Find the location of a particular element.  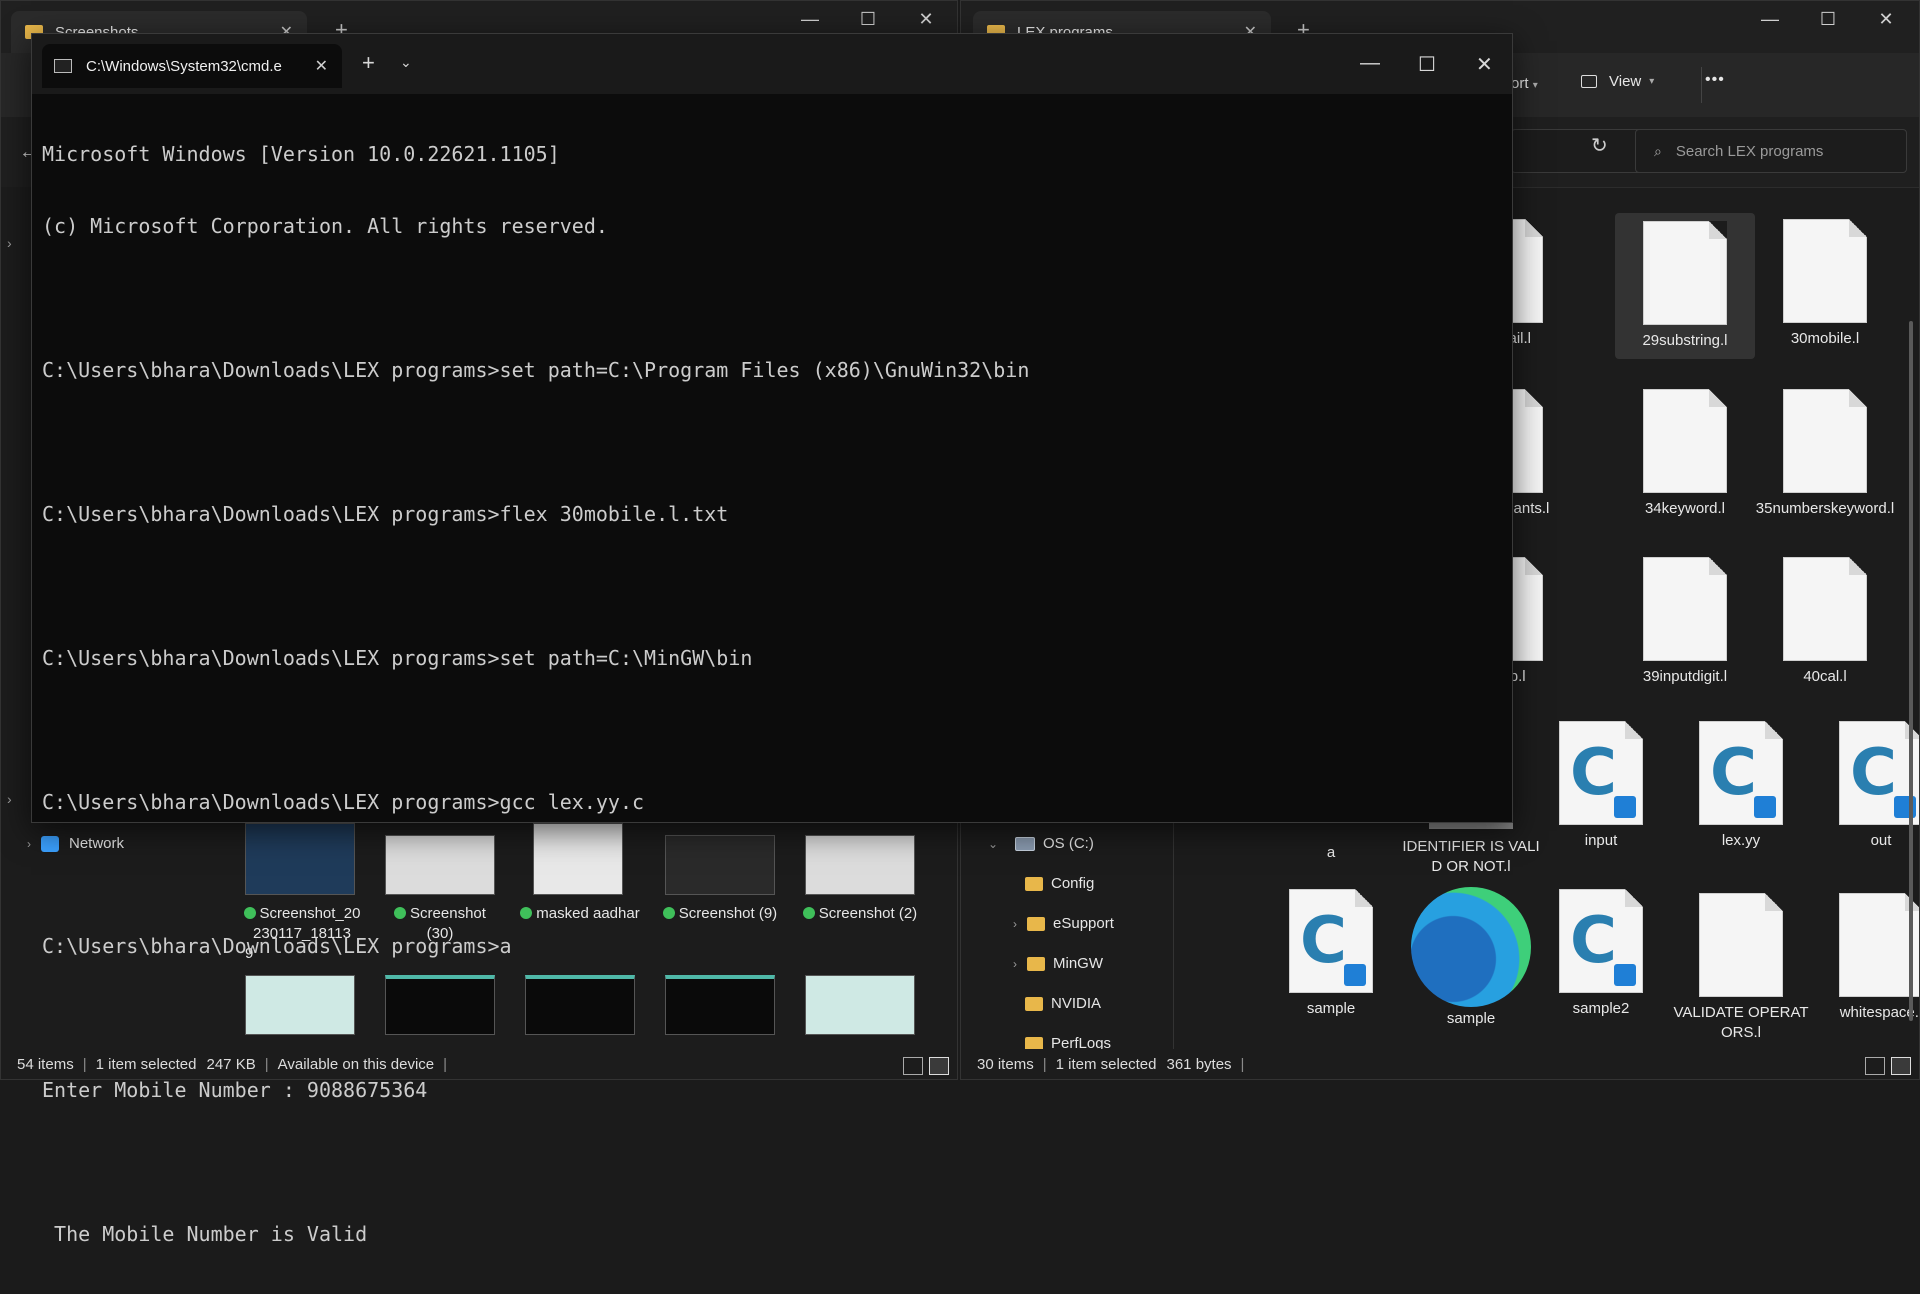

view-button: View ▾ is located at coordinates (1617, 81).